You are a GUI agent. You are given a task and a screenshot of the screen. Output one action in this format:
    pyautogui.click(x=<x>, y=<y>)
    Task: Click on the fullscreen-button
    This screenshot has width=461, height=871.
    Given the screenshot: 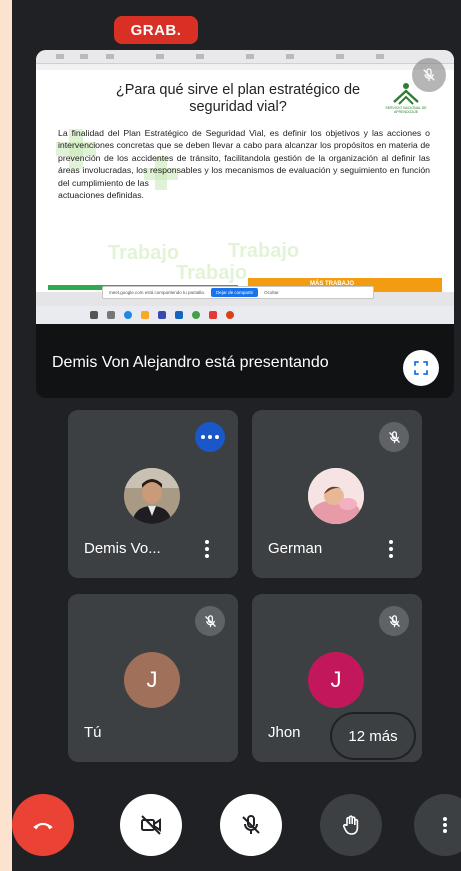 What is the action you would take?
    pyautogui.click(x=421, y=368)
    